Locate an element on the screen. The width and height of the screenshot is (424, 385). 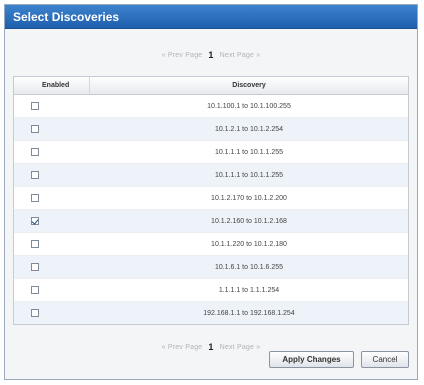
discovery-range: 10.1.2.170 to 10.1.2.200 is located at coordinates (249, 198).